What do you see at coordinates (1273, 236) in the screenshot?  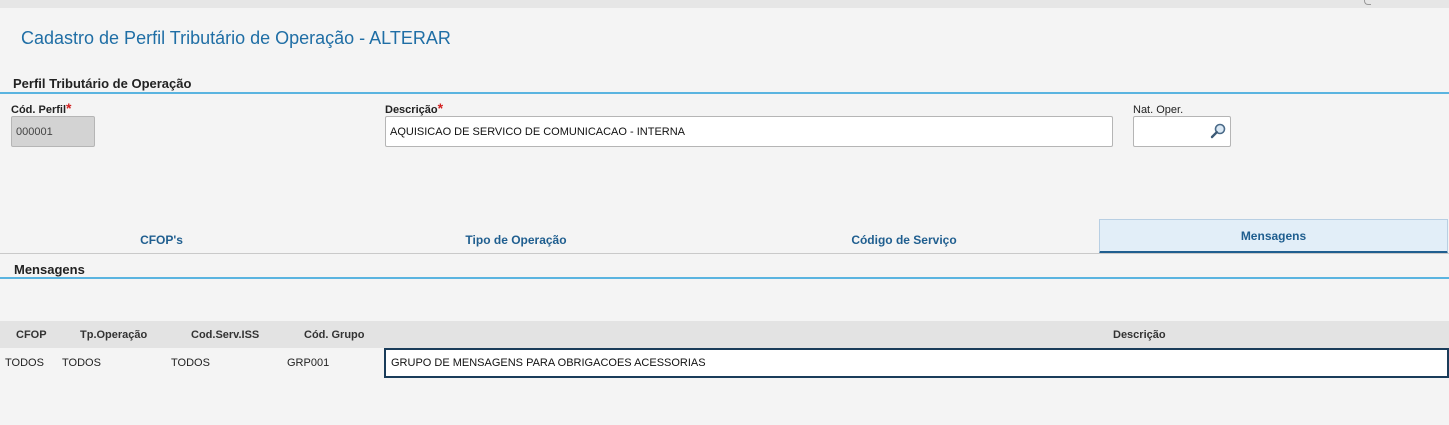 I see `tab-mensagens: Mensagens` at bounding box center [1273, 236].